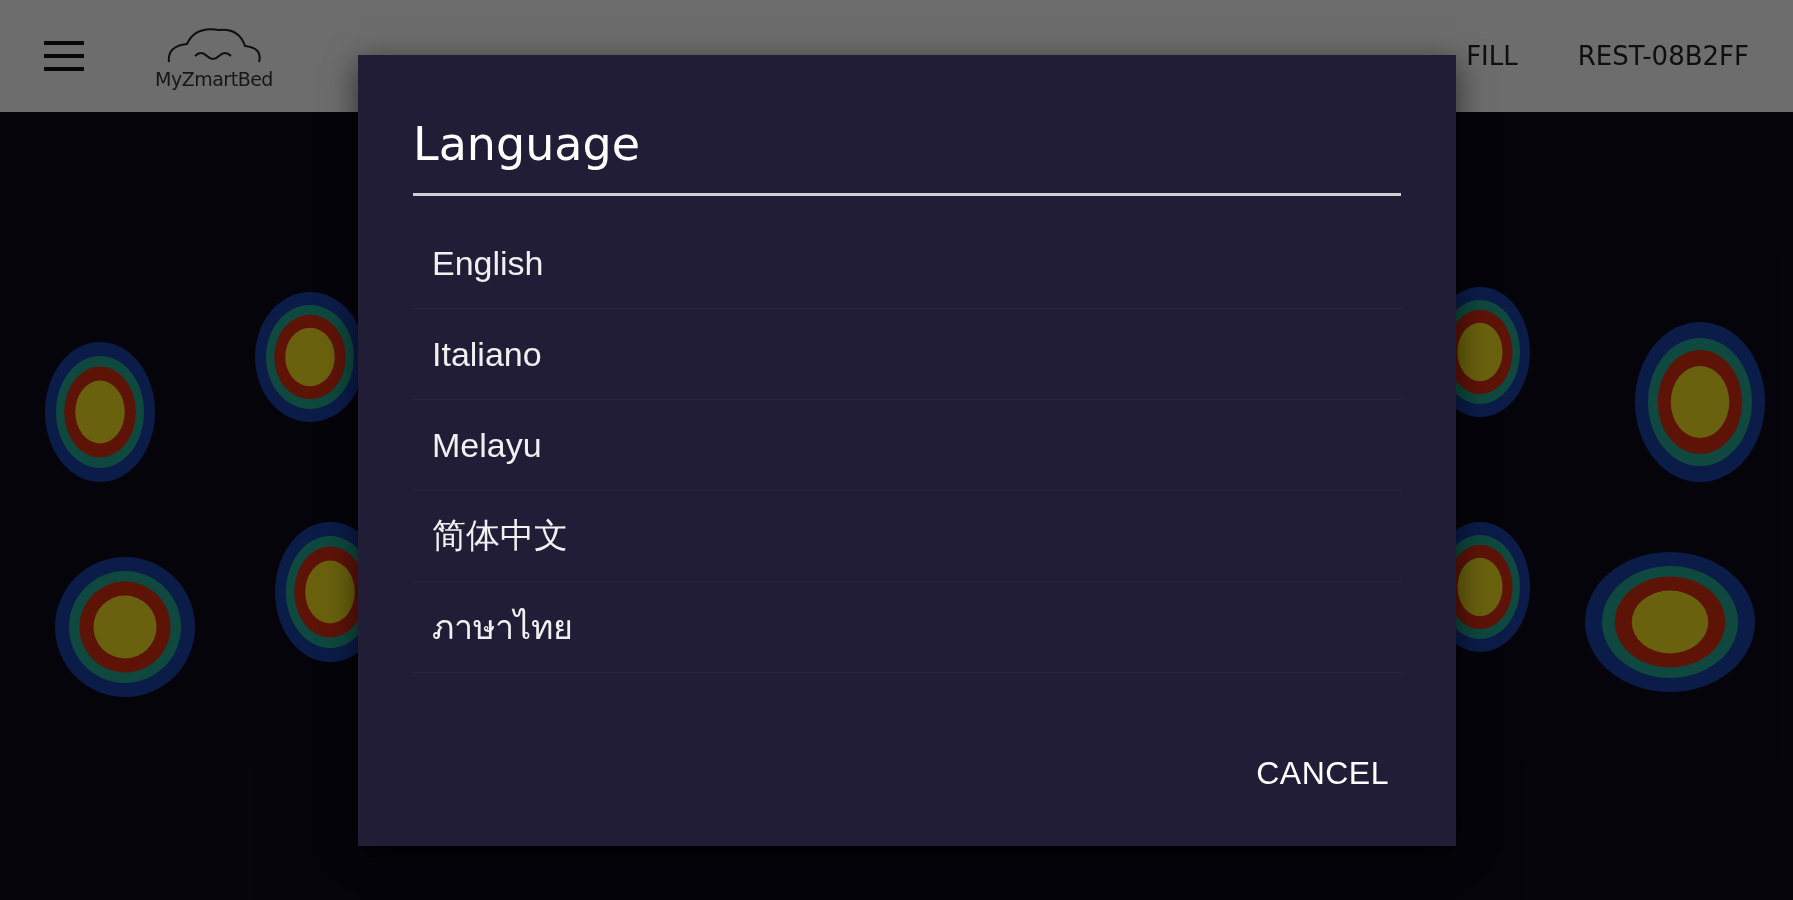 The height and width of the screenshot is (900, 1793). Describe the element at coordinates (907, 354) in the screenshot. I see `language-option: Italiano` at that location.